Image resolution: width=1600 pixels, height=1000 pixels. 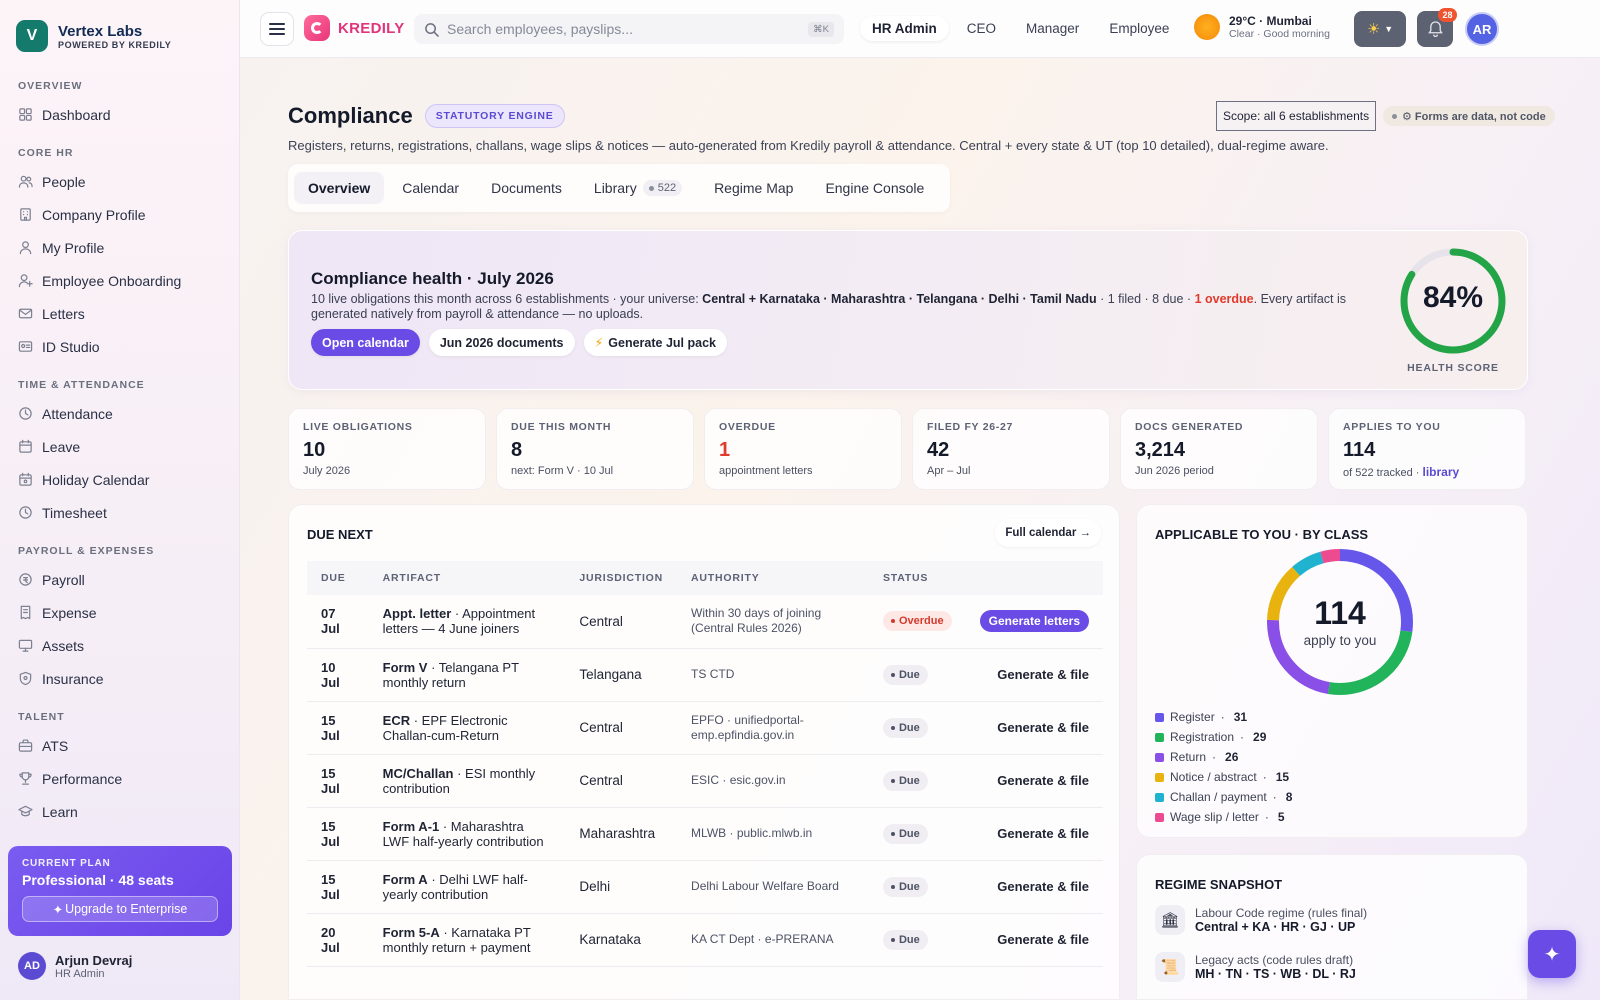 What do you see at coordinates (981, 28) in the screenshot?
I see `role-tab-ceo: CEO` at bounding box center [981, 28].